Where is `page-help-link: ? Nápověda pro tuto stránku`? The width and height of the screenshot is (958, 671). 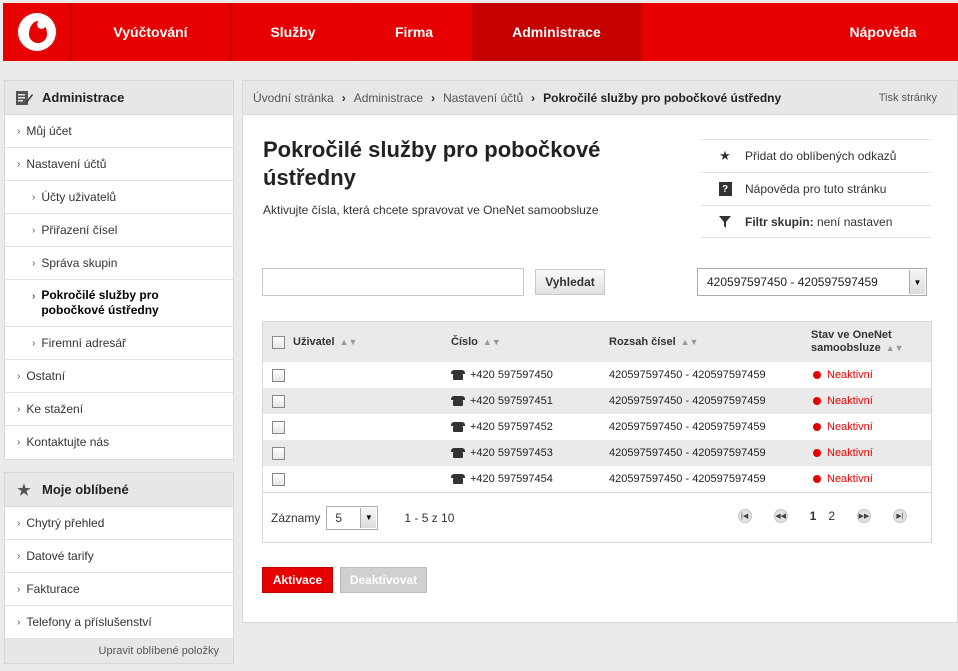
page-help-link: ? Nápověda pro tuto stránku is located at coordinates (816, 188).